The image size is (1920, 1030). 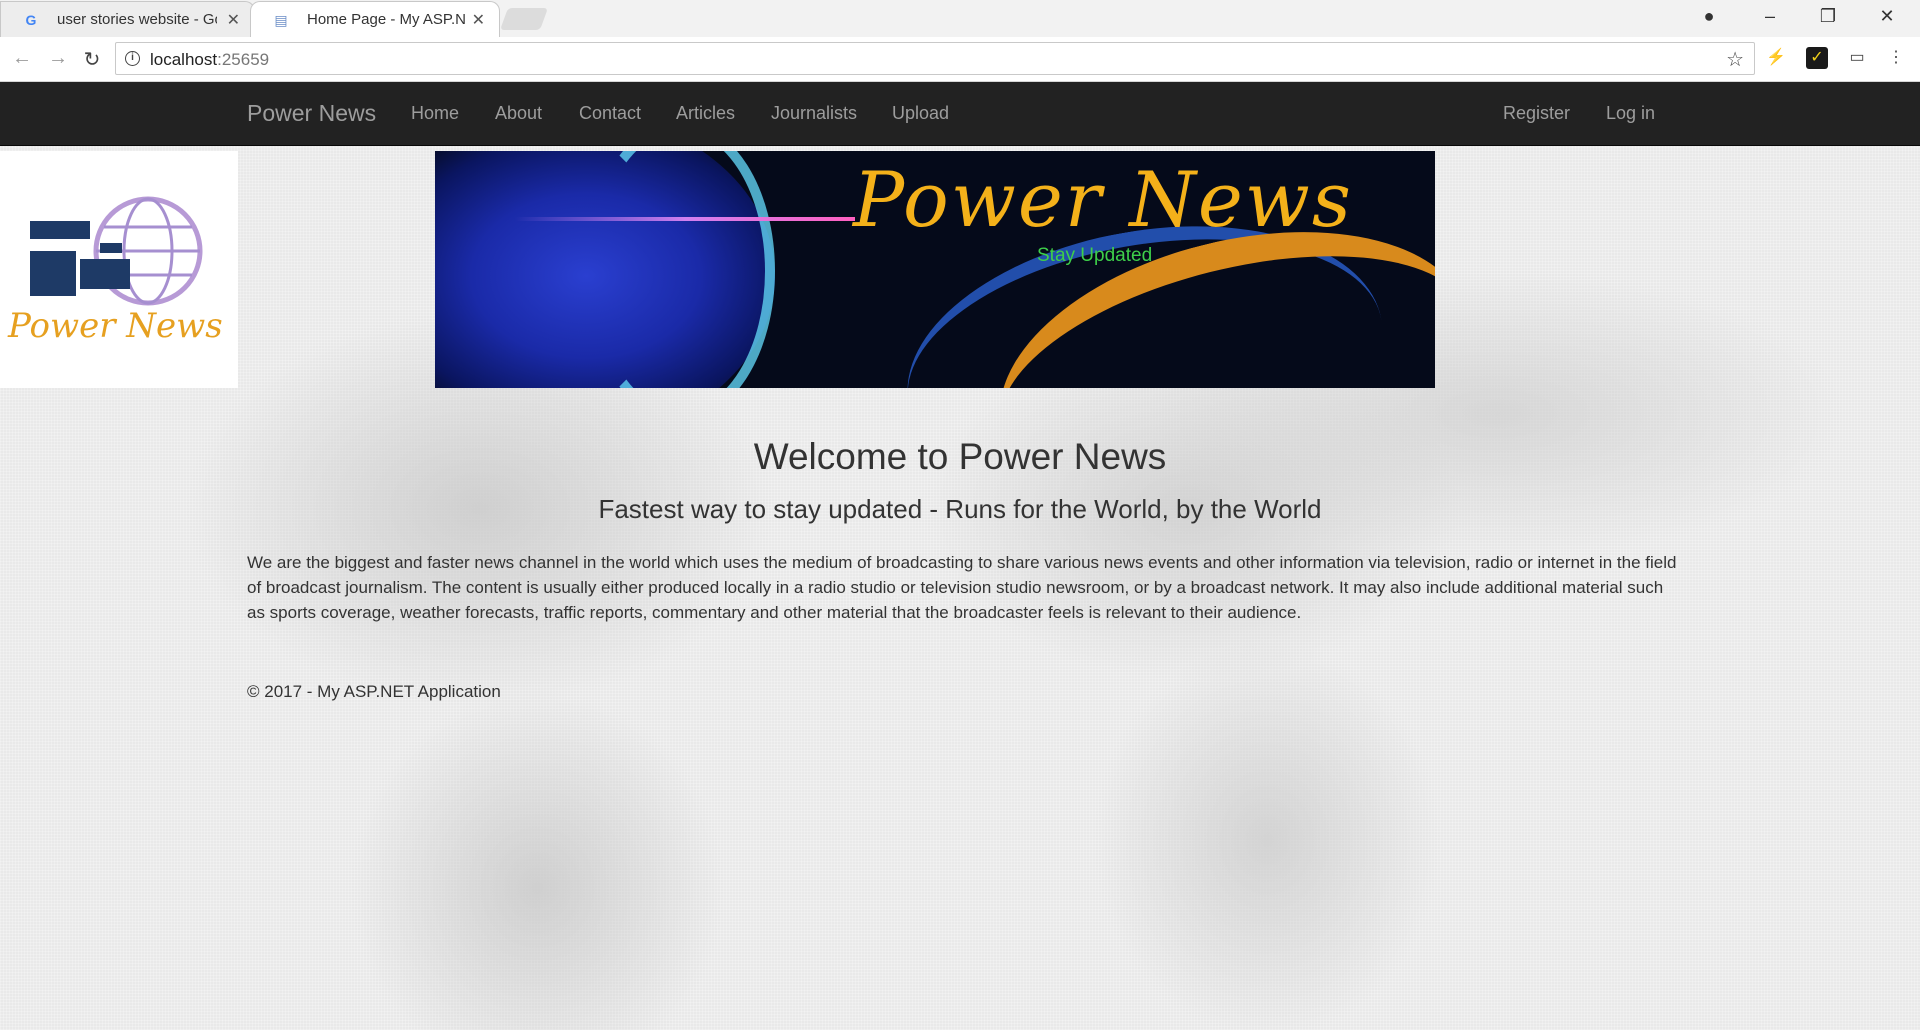 I want to click on banner-tagline: Stay Updated, so click(x=1095, y=255).